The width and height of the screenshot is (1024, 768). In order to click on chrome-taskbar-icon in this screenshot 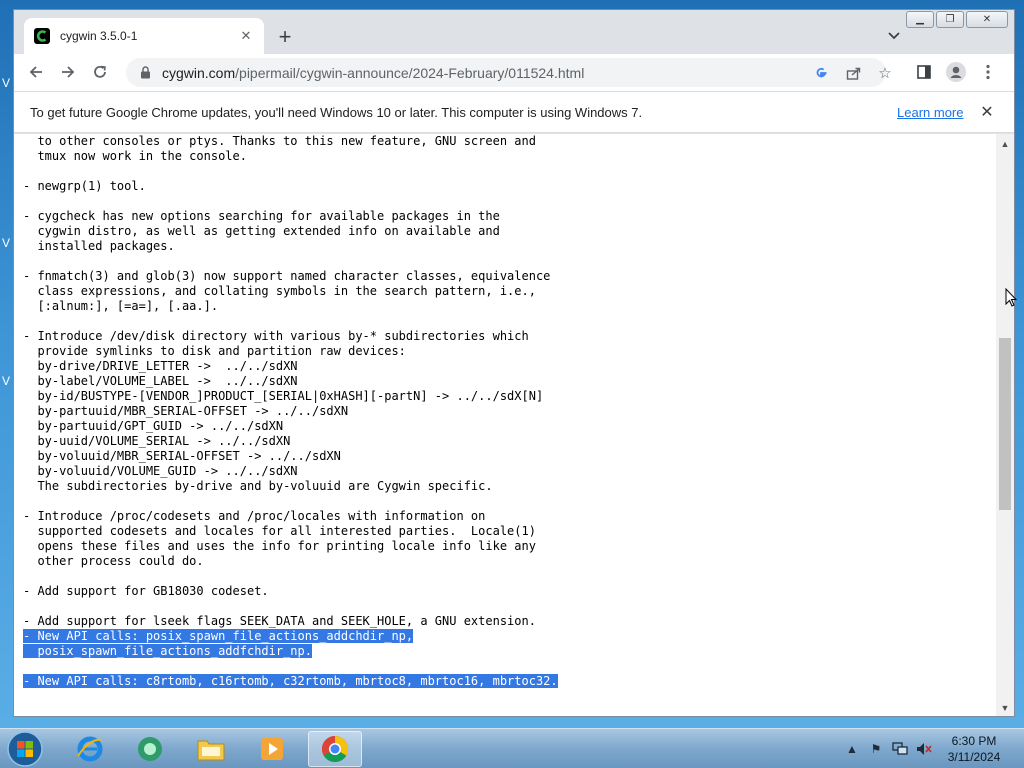, I will do `click(335, 749)`.